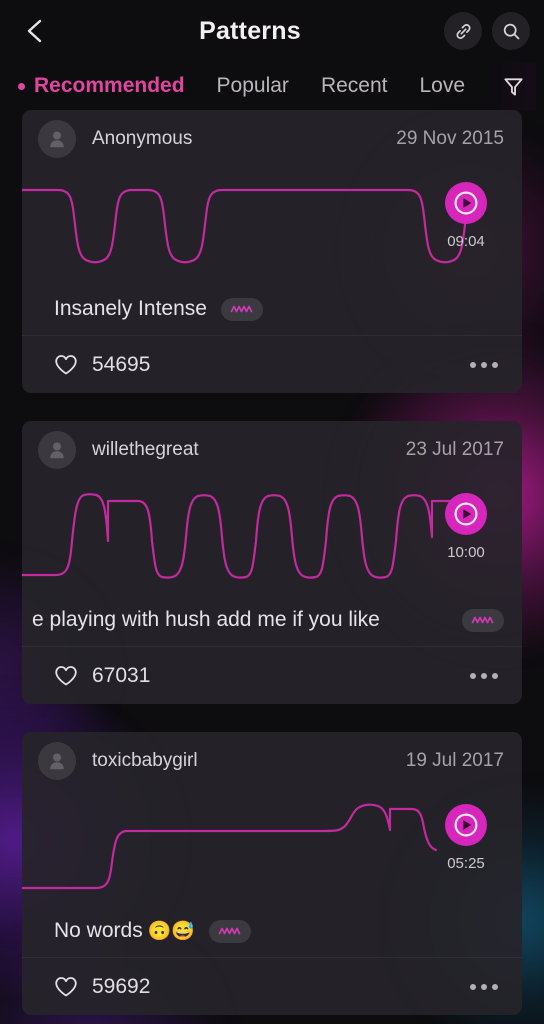 Image resolution: width=544 pixels, height=1024 pixels. What do you see at coordinates (454, 449) in the screenshot?
I see `card-date: 23 Jul 2017` at bounding box center [454, 449].